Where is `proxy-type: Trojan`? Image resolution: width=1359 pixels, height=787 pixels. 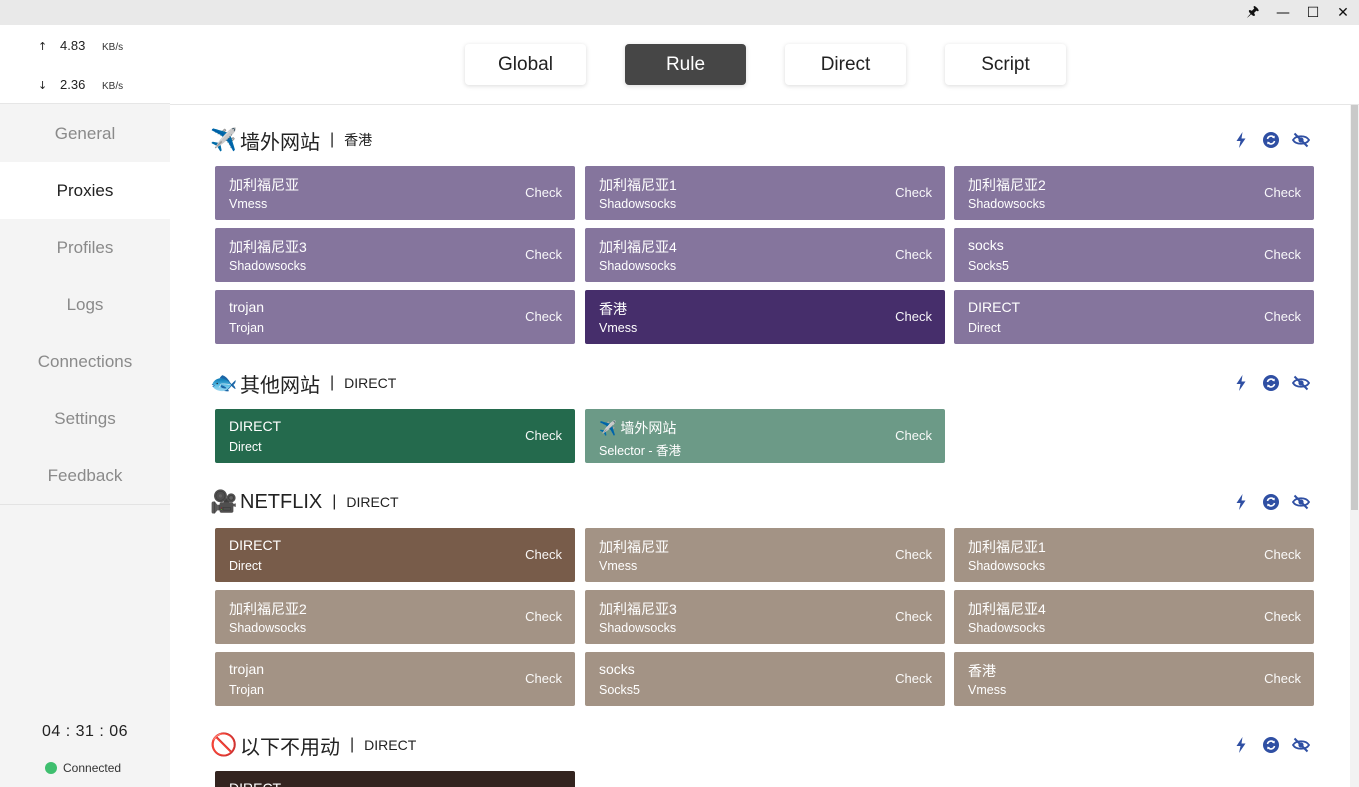
proxy-type: Trojan is located at coordinates (246, 328).